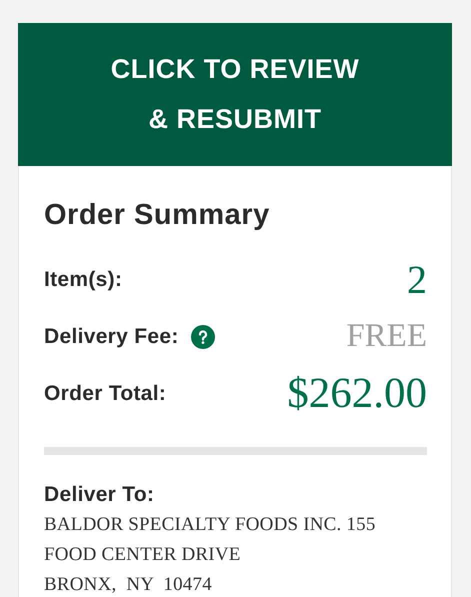 This screenshot has height=597, width=471. Describe the element at coordinates (202, 337) in the screenshot. I see `help-icon` at that location.